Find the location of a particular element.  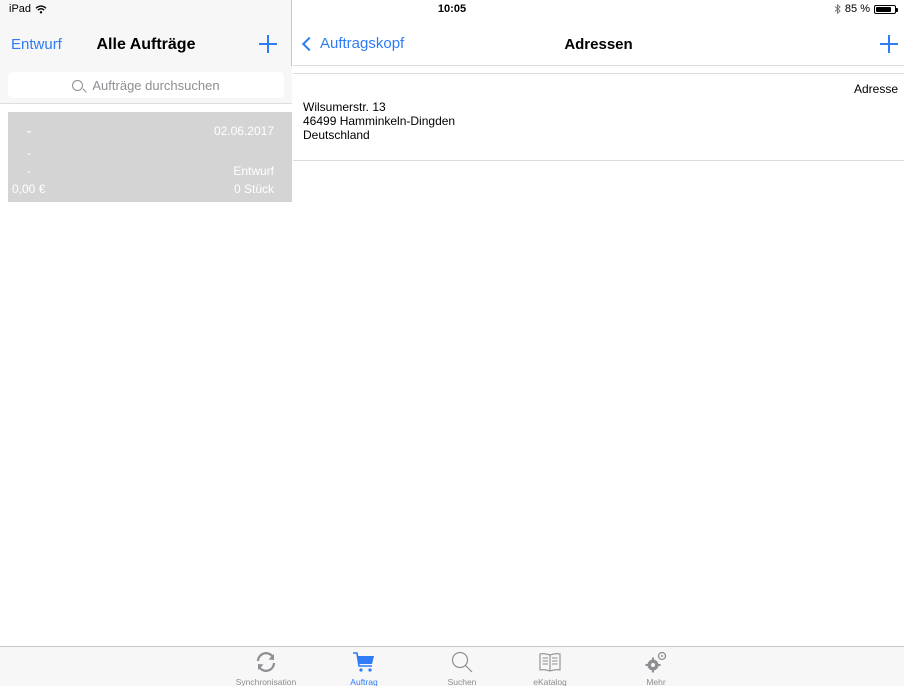

order-info: - is located at coordinates (29, 171).